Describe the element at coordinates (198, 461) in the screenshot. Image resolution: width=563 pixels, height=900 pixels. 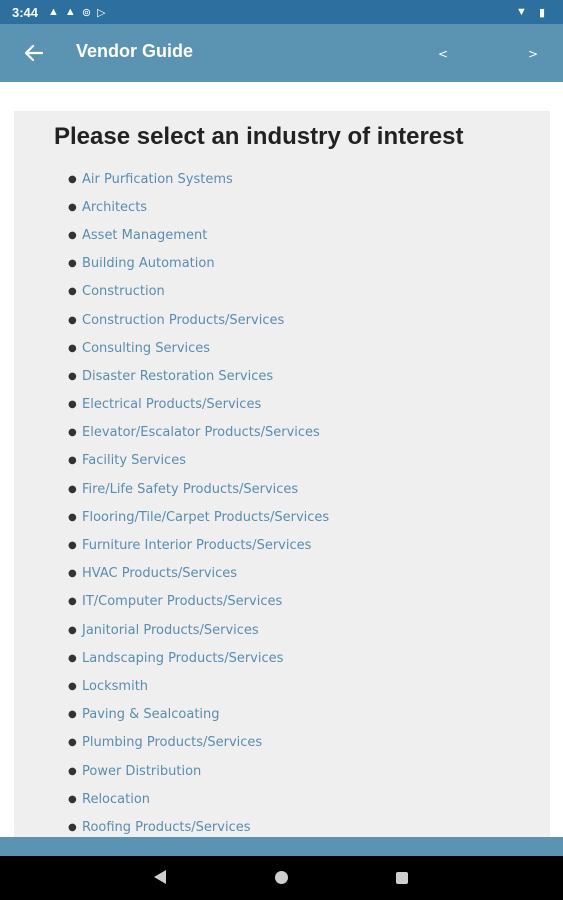
I see `list-item: ● Facility Services` at that location.